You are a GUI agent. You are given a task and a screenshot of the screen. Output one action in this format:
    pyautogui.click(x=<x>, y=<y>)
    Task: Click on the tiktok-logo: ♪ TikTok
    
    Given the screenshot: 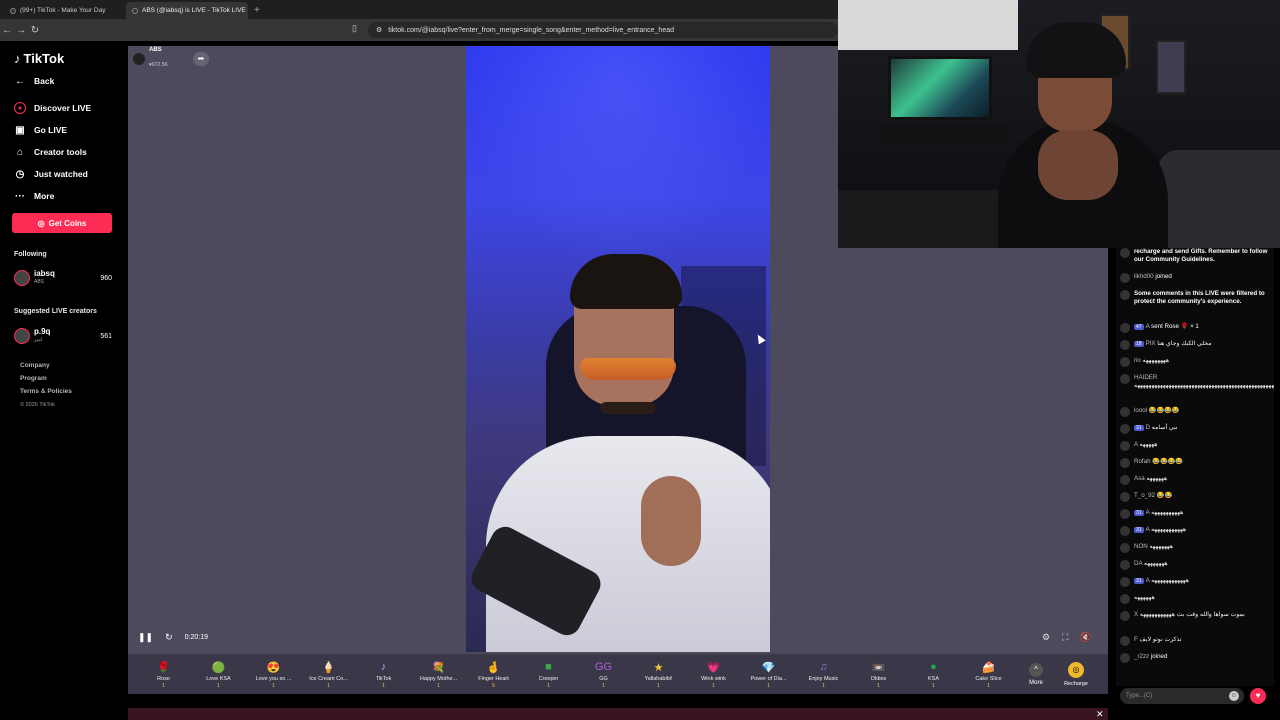 What is the action you would take?
    pyautogui.click(x=39, y=58)
    